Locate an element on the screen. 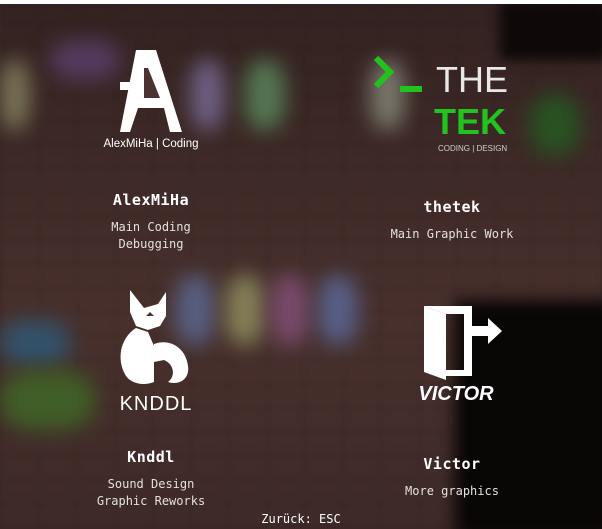  knddl-fox-logo: KNDDL is located at coordinates (156, 352).